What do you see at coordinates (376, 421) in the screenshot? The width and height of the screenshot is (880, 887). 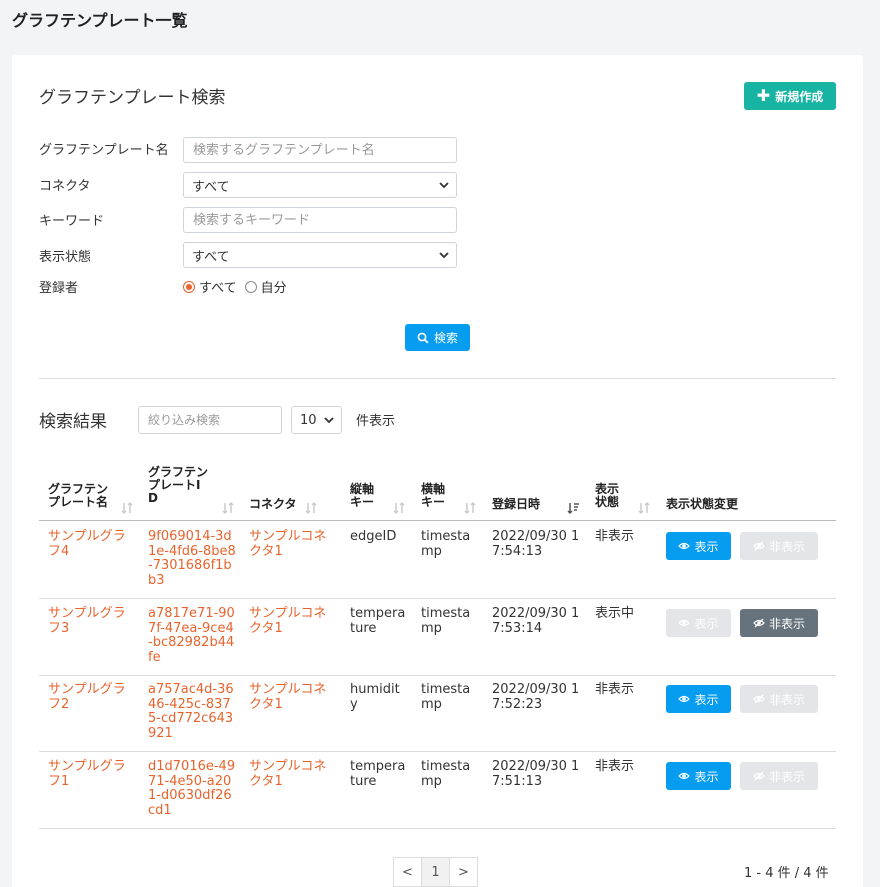 I see `per-page-label: 件表示` at bounding box center [376, 421].